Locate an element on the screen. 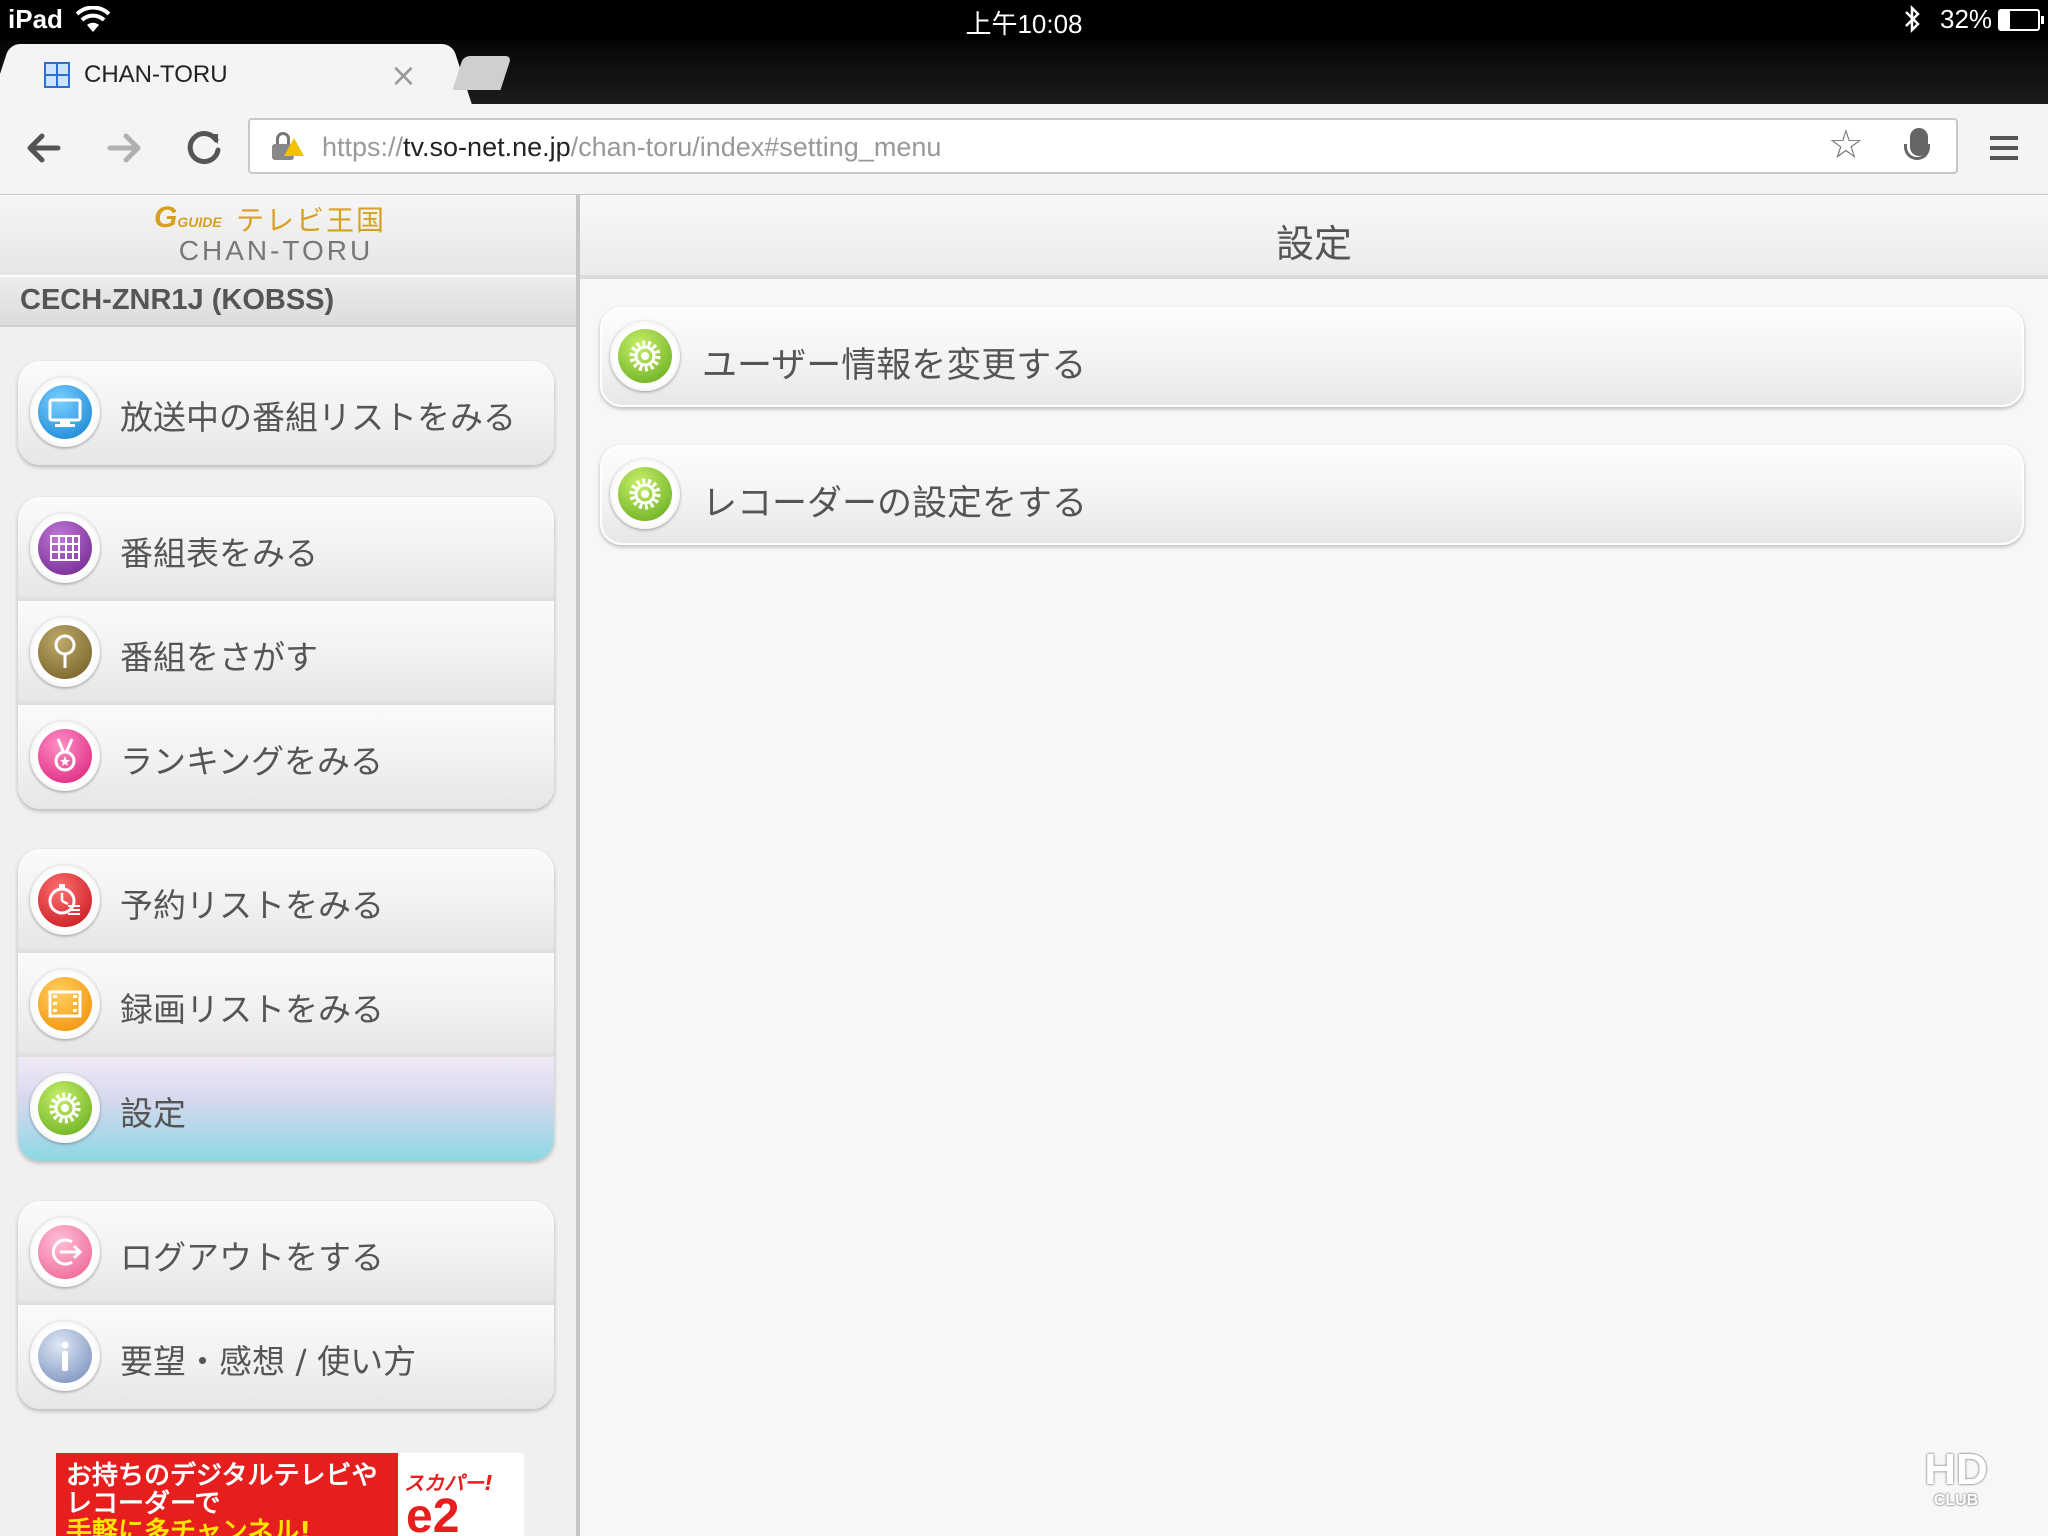 This screenshot has width=2048, height=1536. sidebar-item-live-programs: 放送中の番組リストをみる is located at coordinates (286, 413).